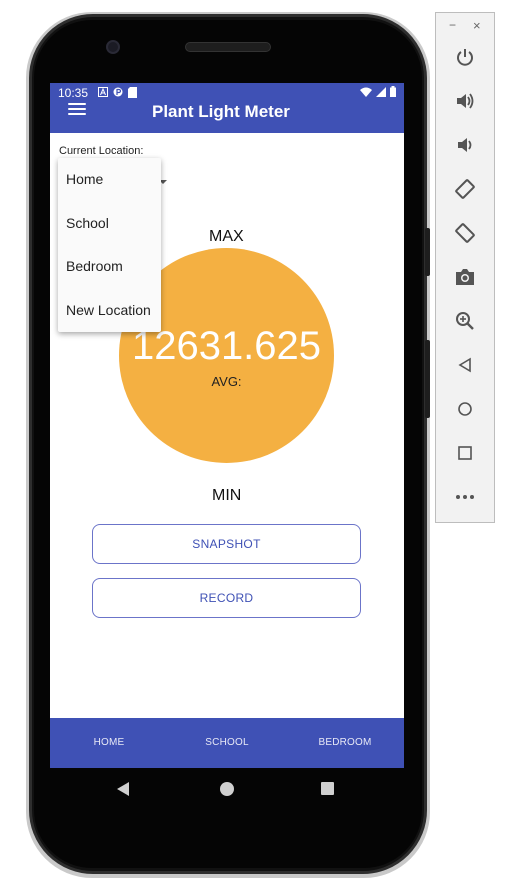 This screenshot has height=892, width=512. I want to click on dropdown-option-new-location: New Location, so click(109, 311).